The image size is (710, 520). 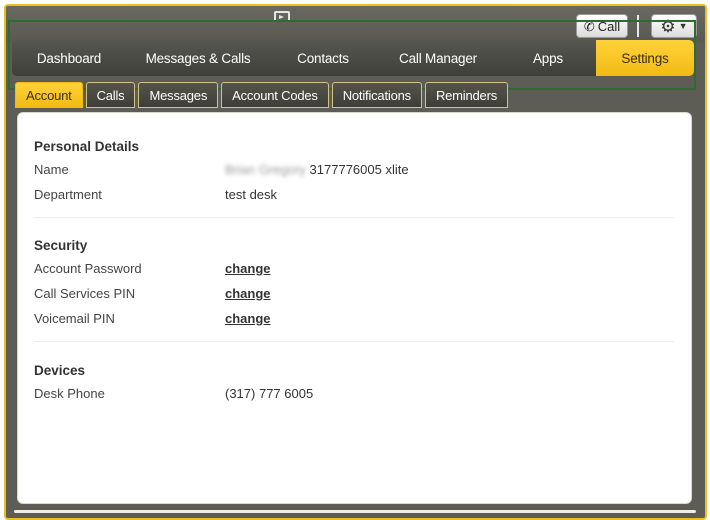 I want to click on subtab-messages: Messages, so click(x=178, y=95).